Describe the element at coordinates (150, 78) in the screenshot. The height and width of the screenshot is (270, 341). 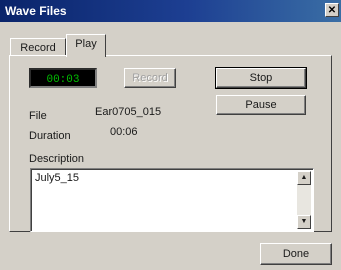
I see `record-button: Record` at that location.